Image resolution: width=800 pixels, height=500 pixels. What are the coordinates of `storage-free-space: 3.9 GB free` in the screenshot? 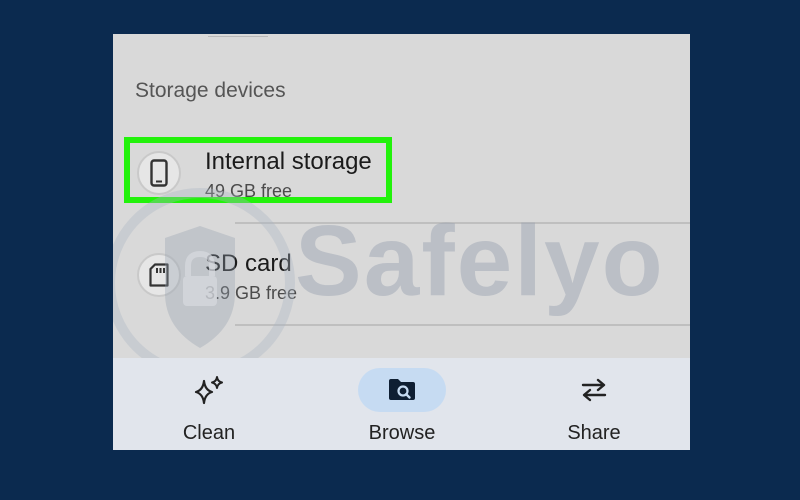 It's located at (251, 293).